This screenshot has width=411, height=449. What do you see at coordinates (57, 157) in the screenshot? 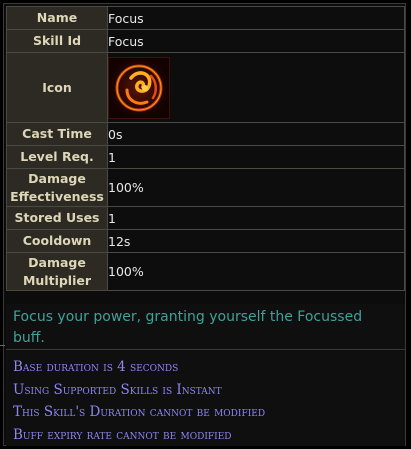
I see `level-req-label: Level Req.` at bounding box center [57, 157].